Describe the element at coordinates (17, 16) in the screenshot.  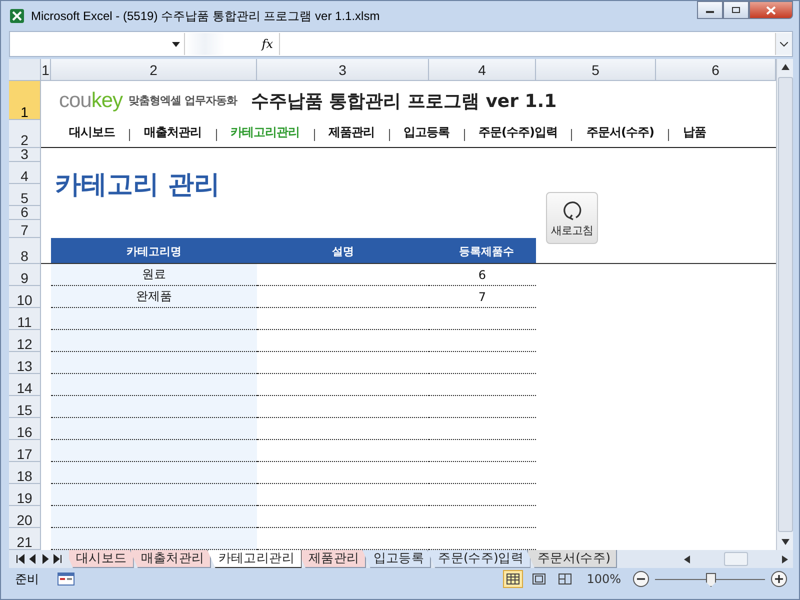
I see `spreadsheet-app-icon` at that location.